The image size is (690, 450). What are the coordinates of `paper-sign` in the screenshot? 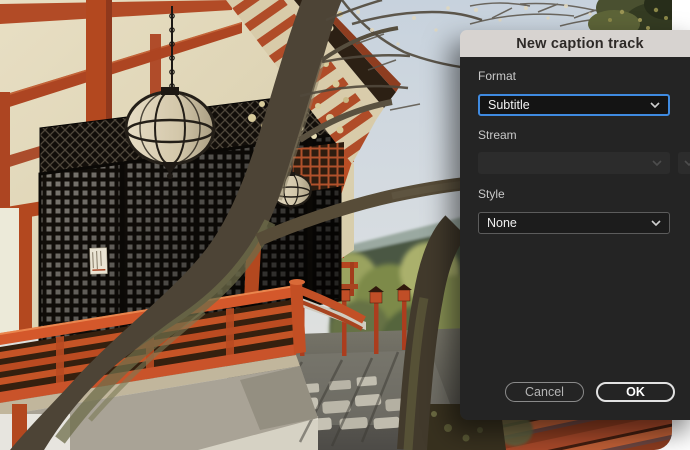 It's located at (98, 261).